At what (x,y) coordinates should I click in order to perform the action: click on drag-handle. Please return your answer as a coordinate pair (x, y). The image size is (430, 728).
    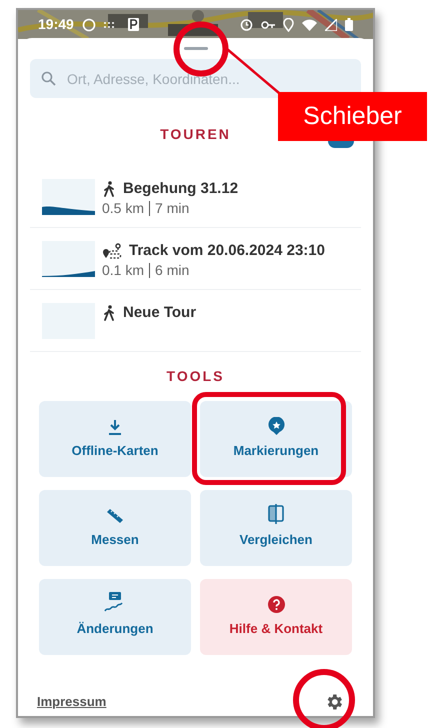
    Looking at the image, I should click on (196, 48).